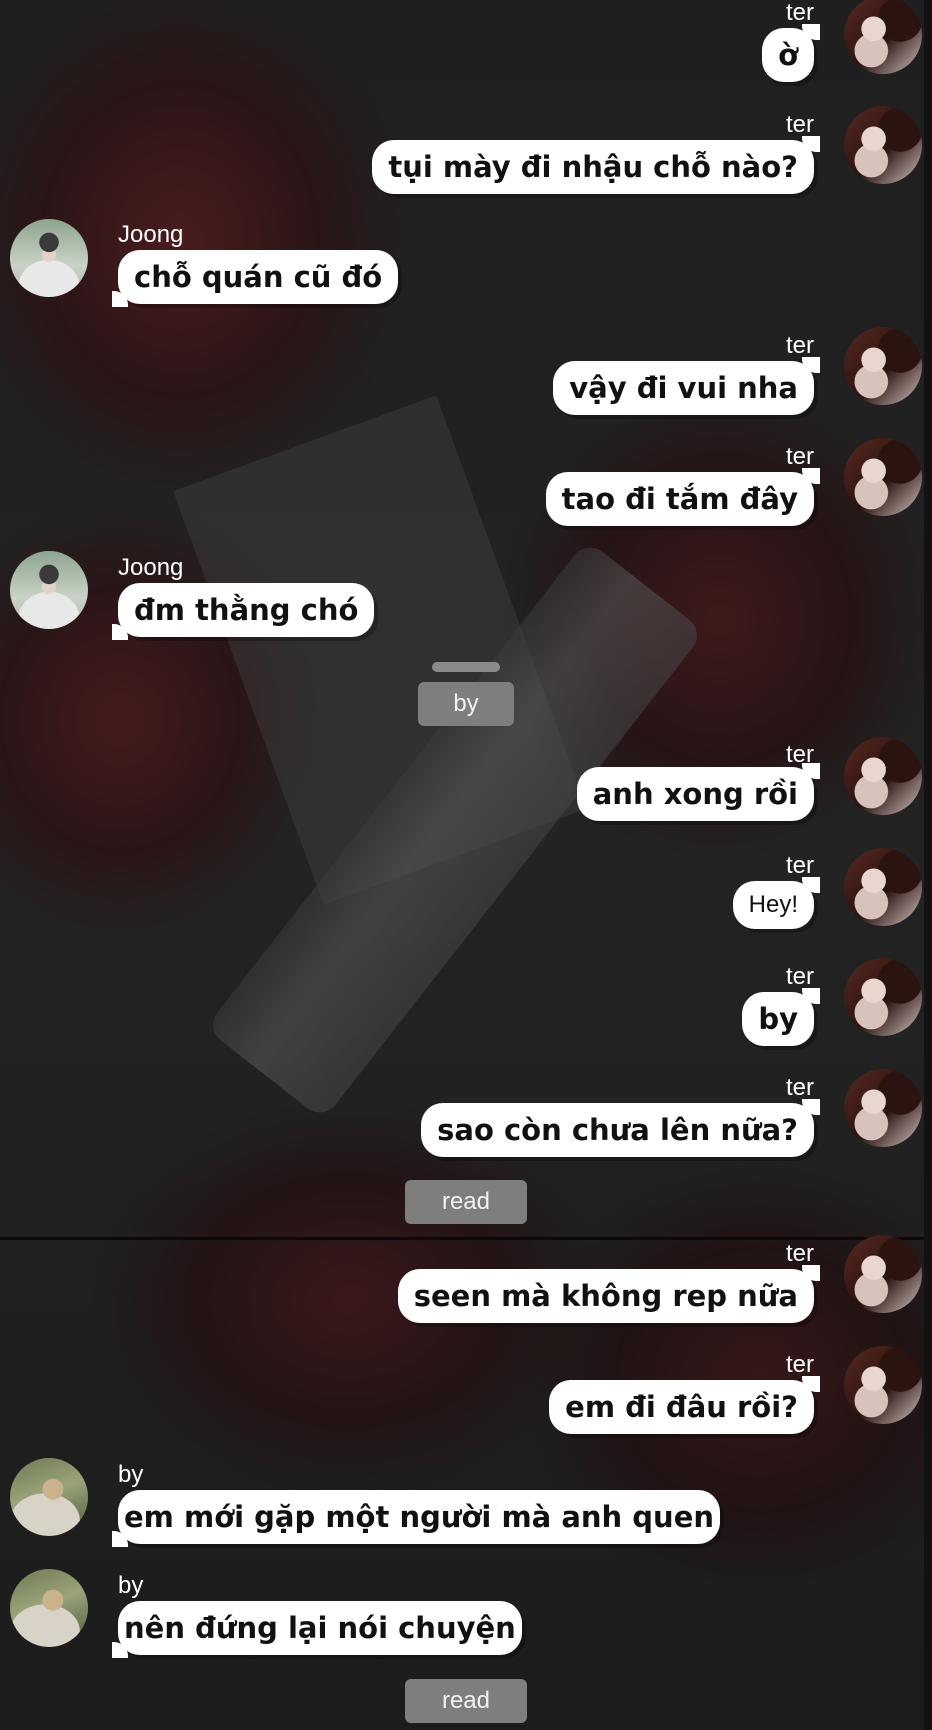  Describe the element at coordinates (928, 865) in the screenshot. I see `scrollbar-track` at that location.